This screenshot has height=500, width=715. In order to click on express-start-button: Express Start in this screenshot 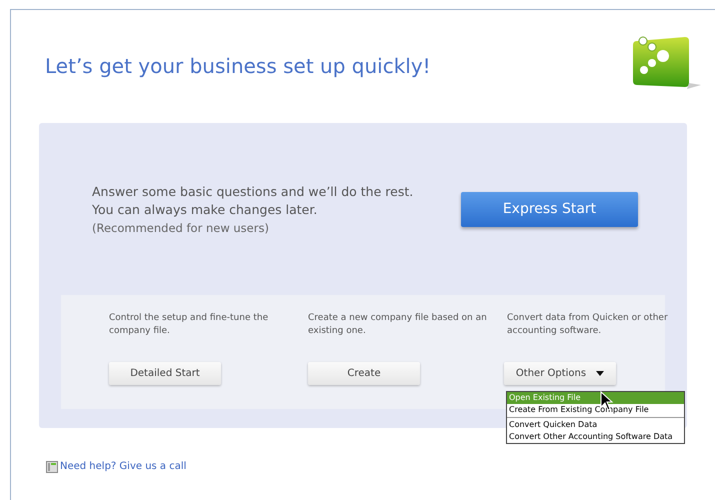, I will do `click(549, 209)`.